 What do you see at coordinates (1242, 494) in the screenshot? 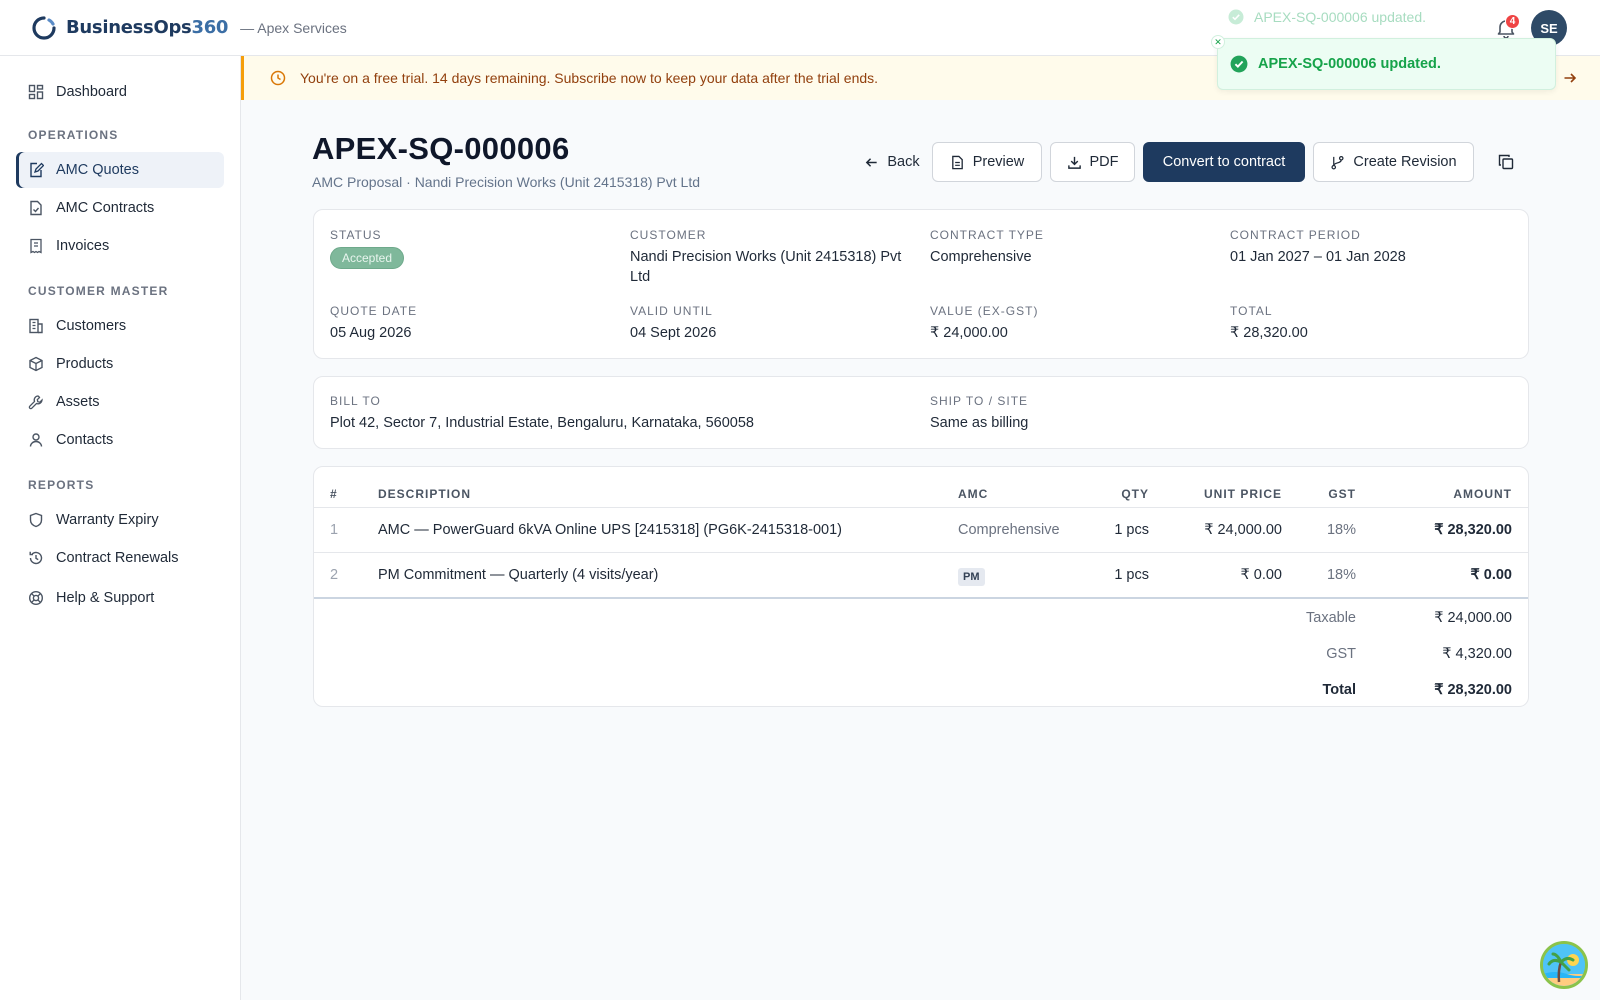
I see `column-header-unit-price: UNIT PRICE` at bounding box center [1242, 494].